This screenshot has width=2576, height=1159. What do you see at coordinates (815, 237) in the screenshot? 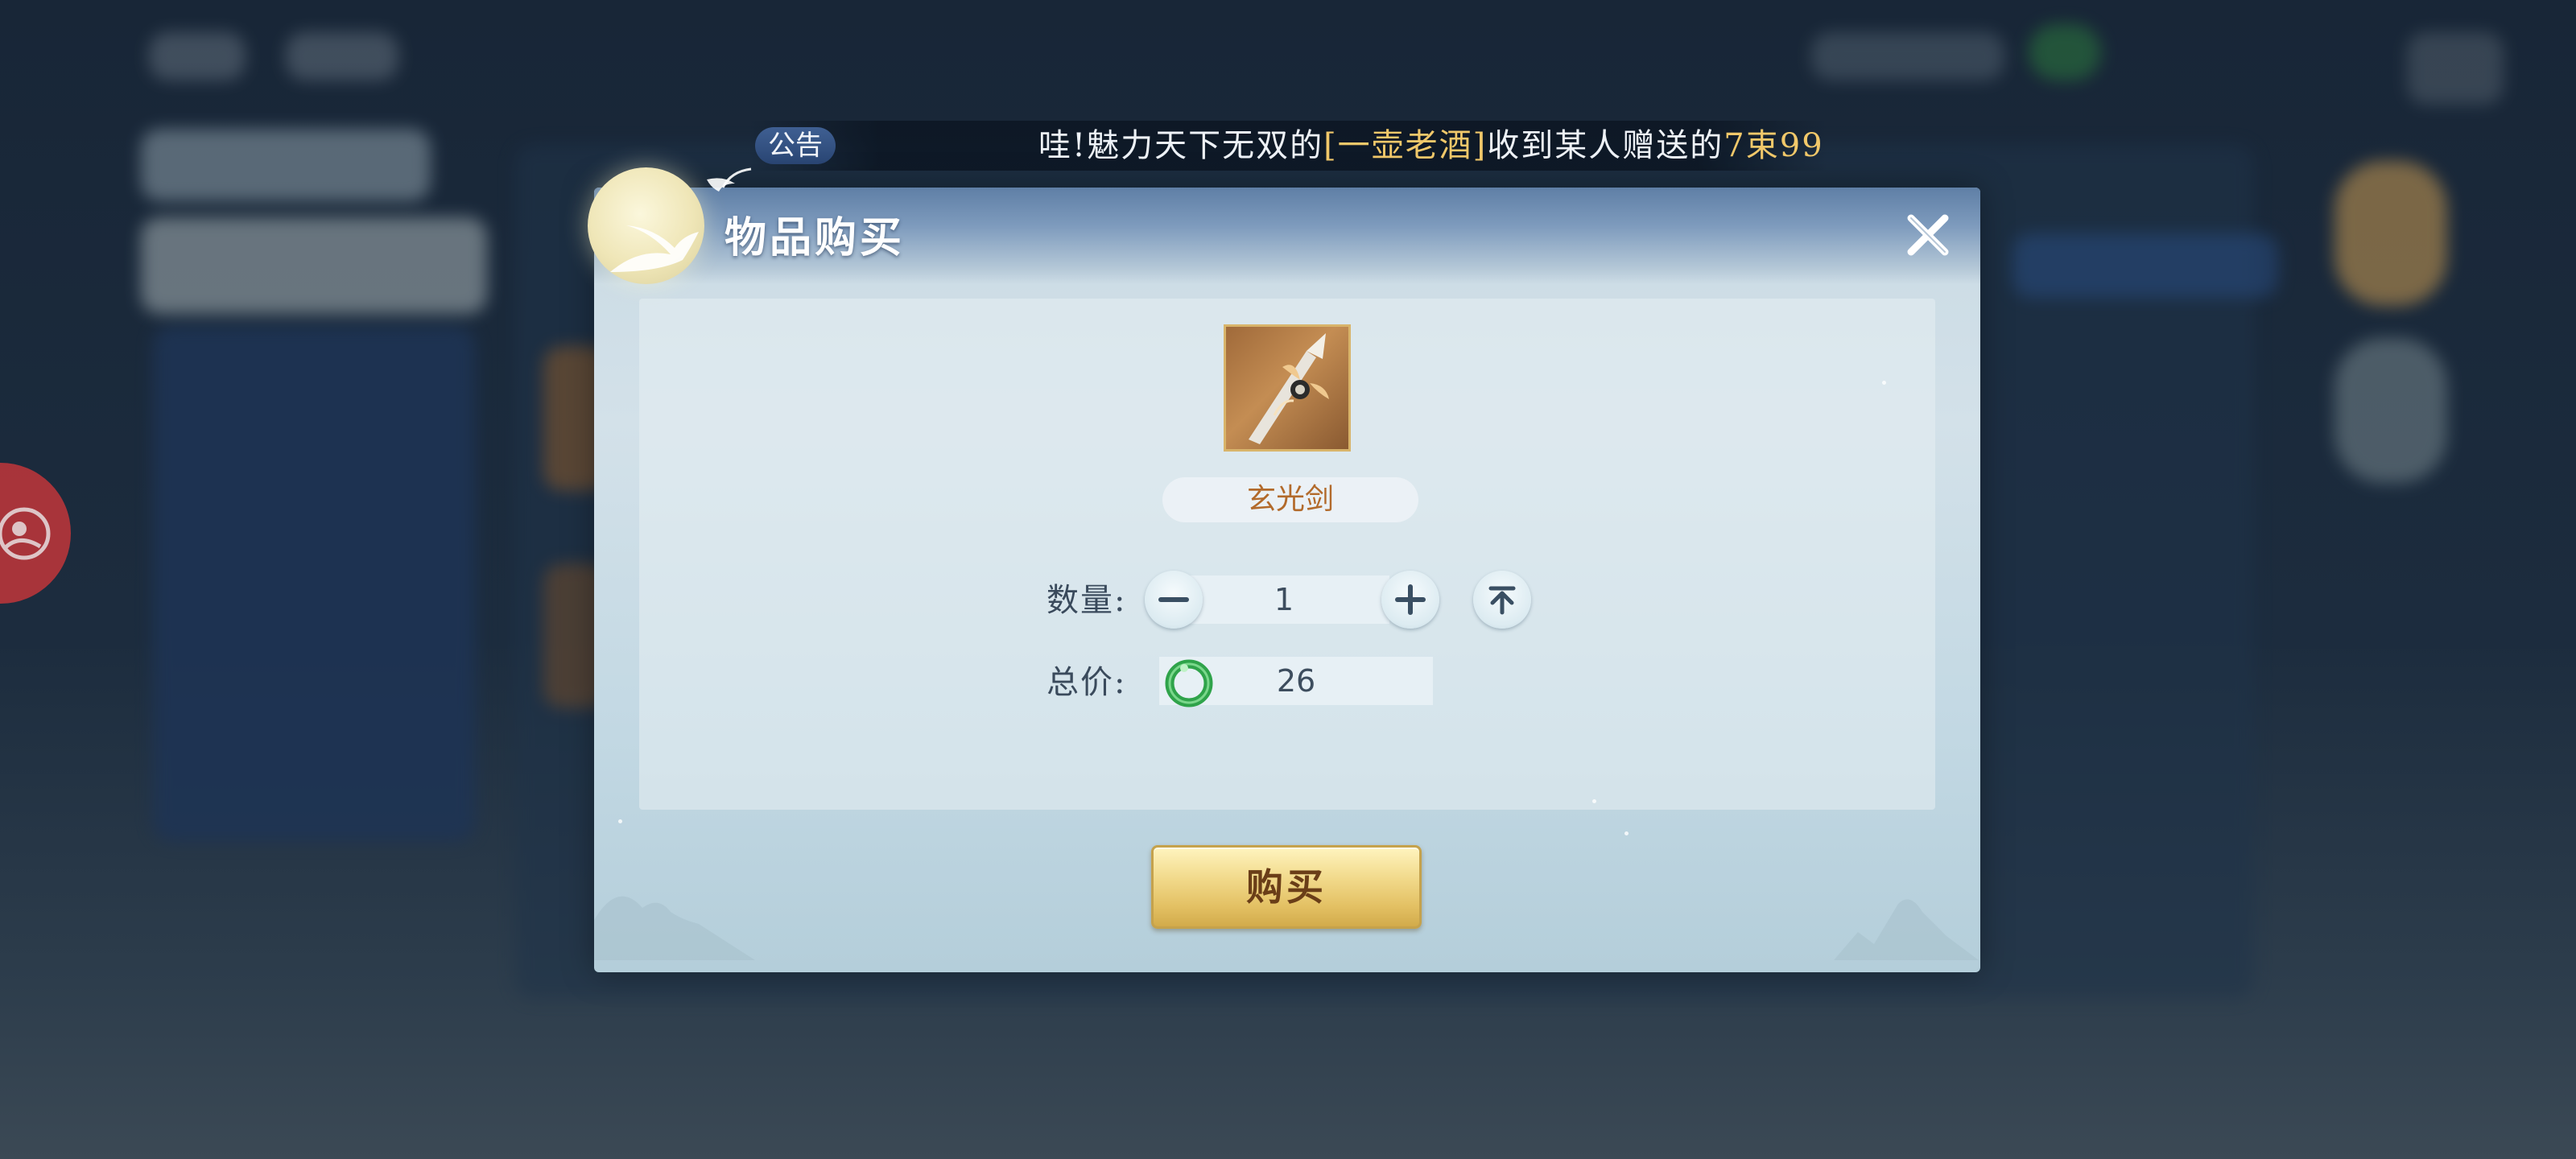
I see `dialog-title: 物品购买` at bounding box center [815, 237].